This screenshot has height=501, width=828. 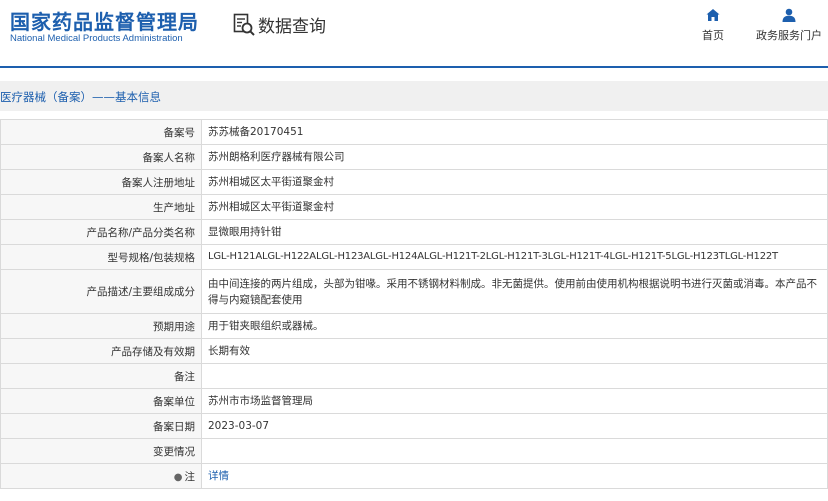 What do you see at coordinates (101, 182) in the screenshot?
I see `row-label: 备案人注册地址` at bounding box center [101, 182].